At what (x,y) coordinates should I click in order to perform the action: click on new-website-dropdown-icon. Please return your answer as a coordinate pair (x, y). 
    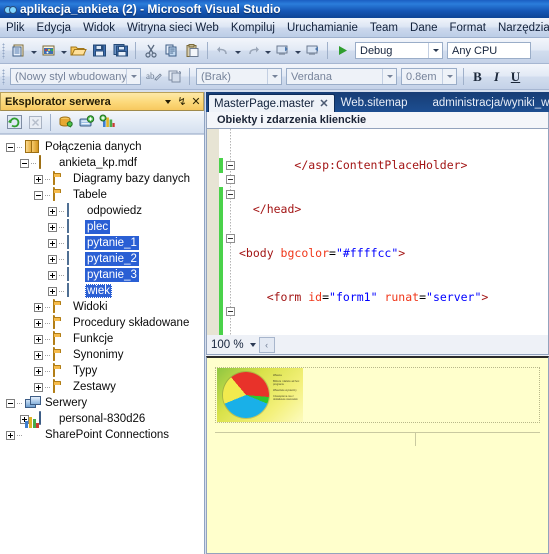
    Looking at the image, I should click on (63, 50).